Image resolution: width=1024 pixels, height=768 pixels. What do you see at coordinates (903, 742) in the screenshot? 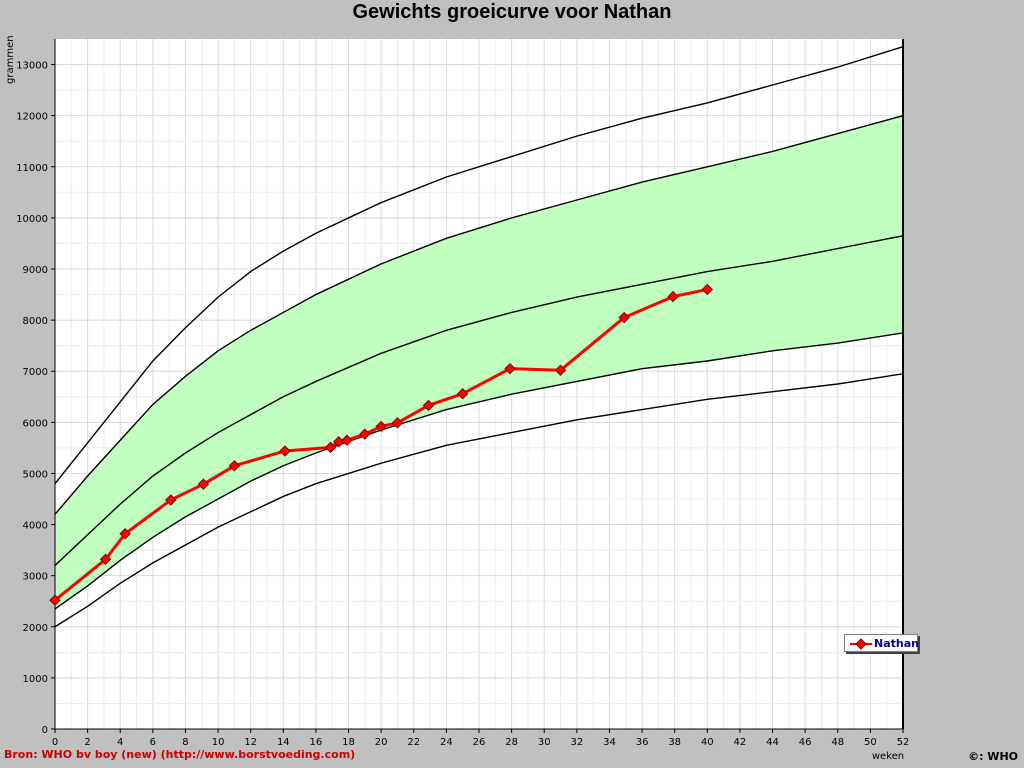
I see `x-tick-label: 52` at bounding box center [903, 742].